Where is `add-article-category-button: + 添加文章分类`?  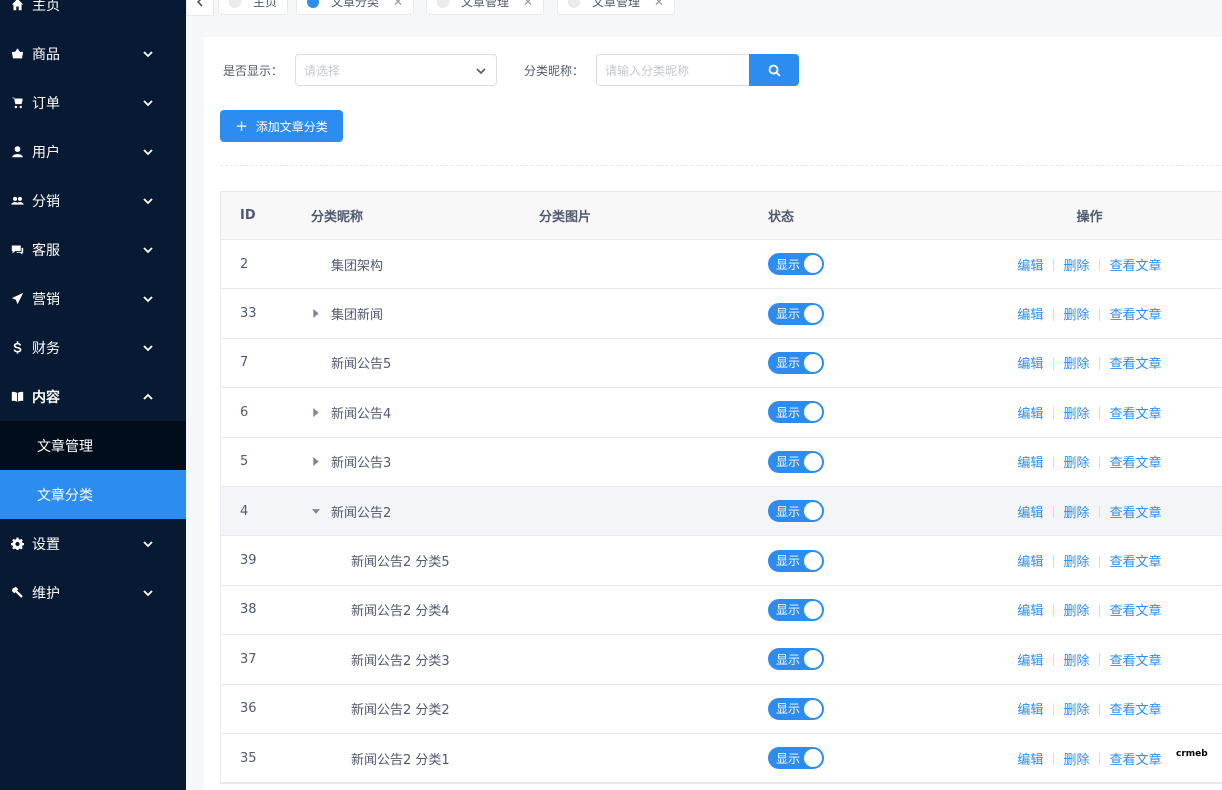
add-article-category-button: + 添加文章分类 is located at coordinates (281, 126).